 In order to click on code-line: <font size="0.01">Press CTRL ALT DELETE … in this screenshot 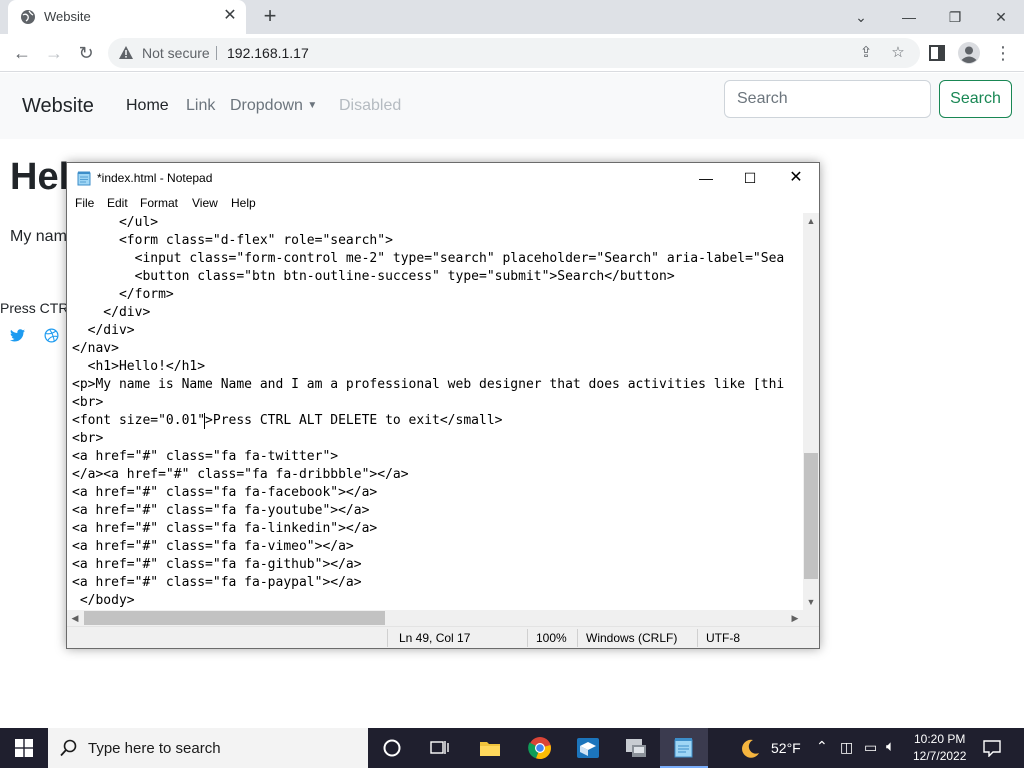, I will do `click(287, 420)`.